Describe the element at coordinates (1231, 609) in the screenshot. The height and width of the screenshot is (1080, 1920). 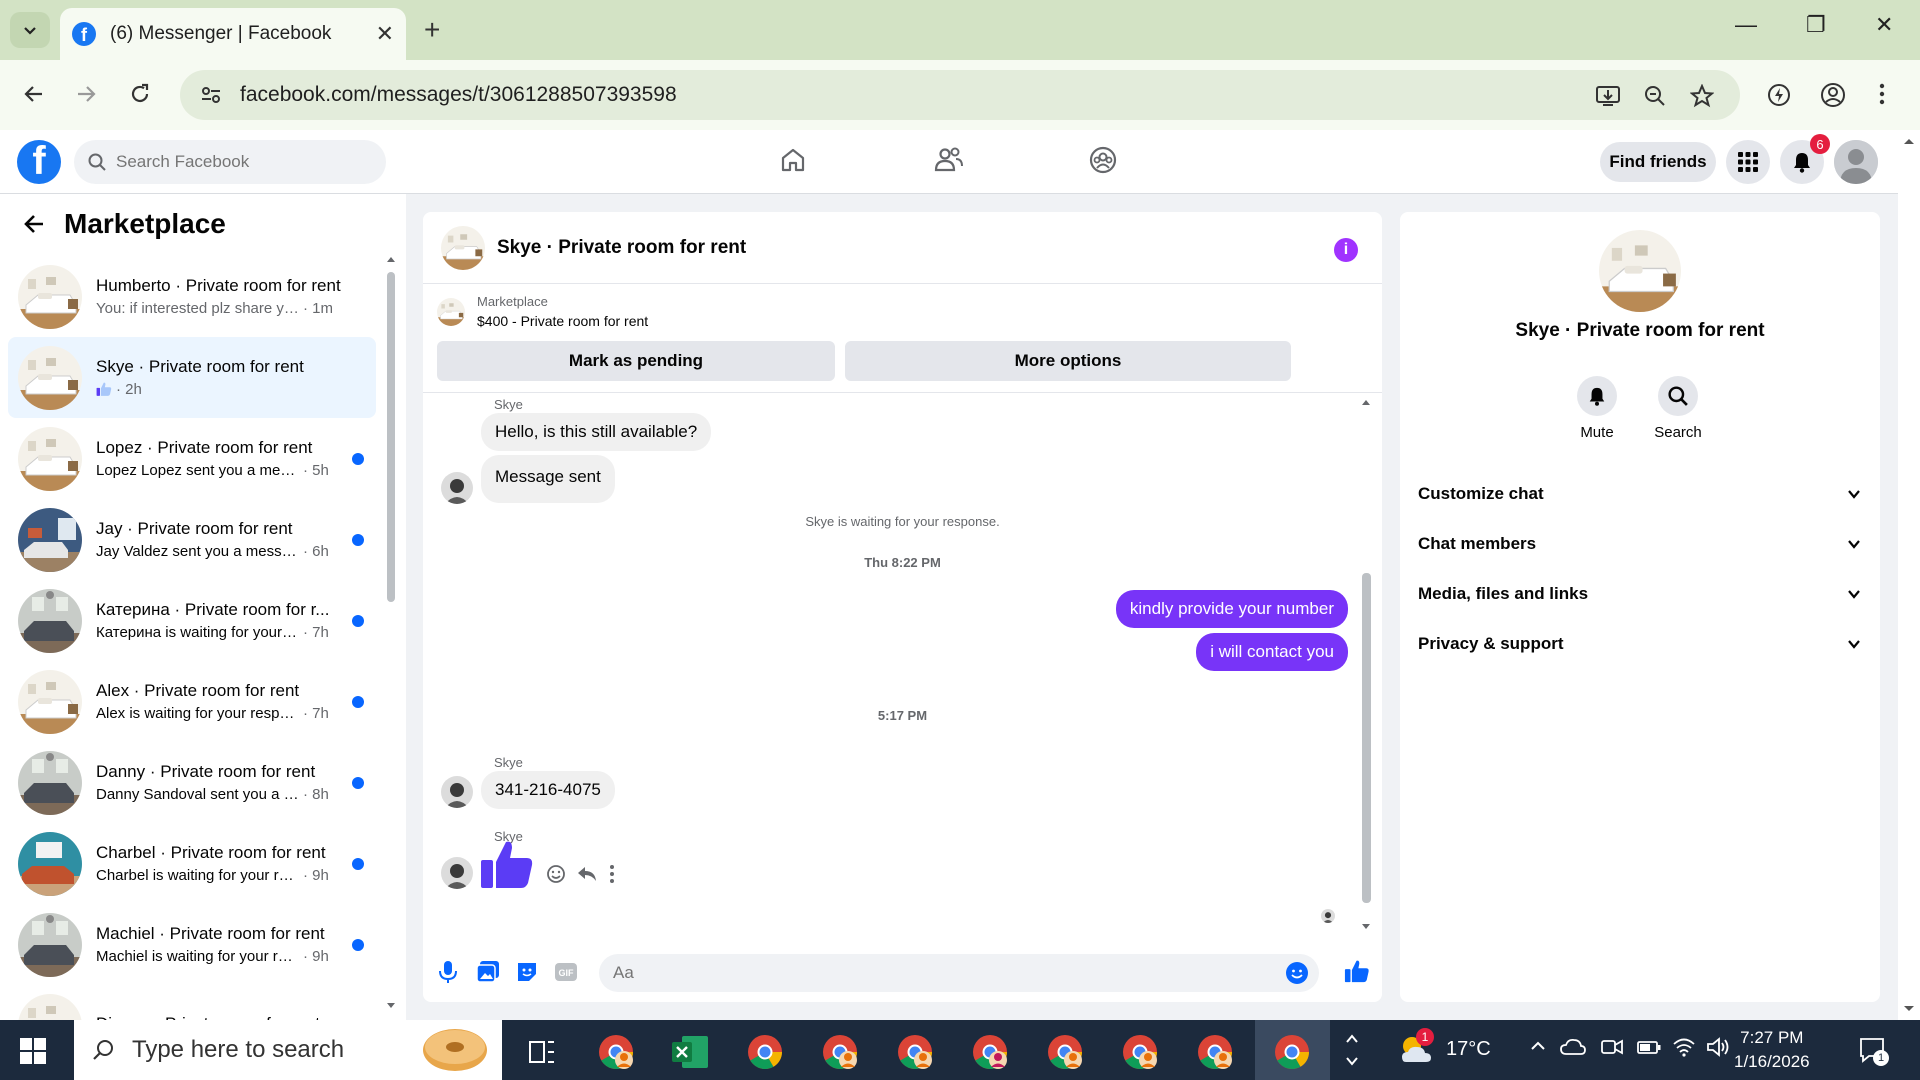
I see `outgoing-message: kindly provide your number` at that location.